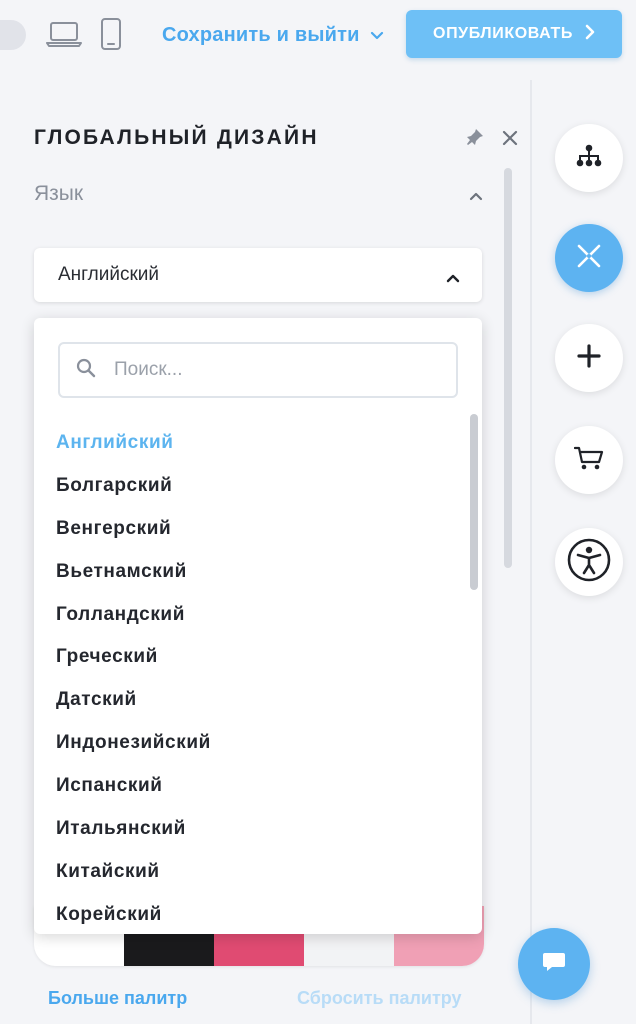 The image size is (636, 1024). Describe the element at coordinates (475, 139) in the screenshot. I see `pin-icon` at that location.